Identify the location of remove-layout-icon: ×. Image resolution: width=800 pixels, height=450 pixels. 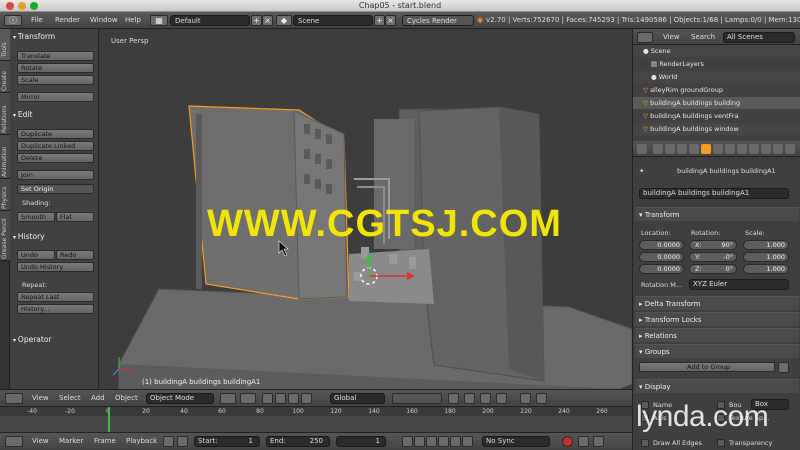
(267, 20).